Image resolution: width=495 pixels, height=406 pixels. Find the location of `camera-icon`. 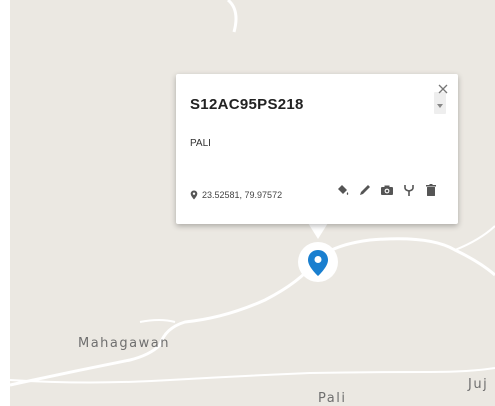

camera-icon is located at coordinates (387, 190).